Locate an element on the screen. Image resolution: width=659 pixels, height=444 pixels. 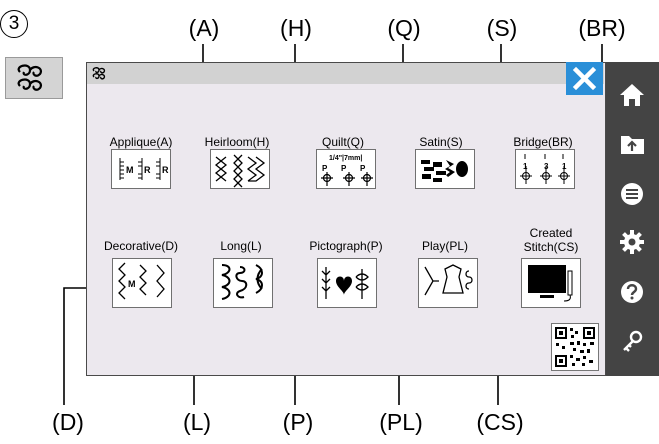
category-button-decorative: M is located at coordinates (142, 283).